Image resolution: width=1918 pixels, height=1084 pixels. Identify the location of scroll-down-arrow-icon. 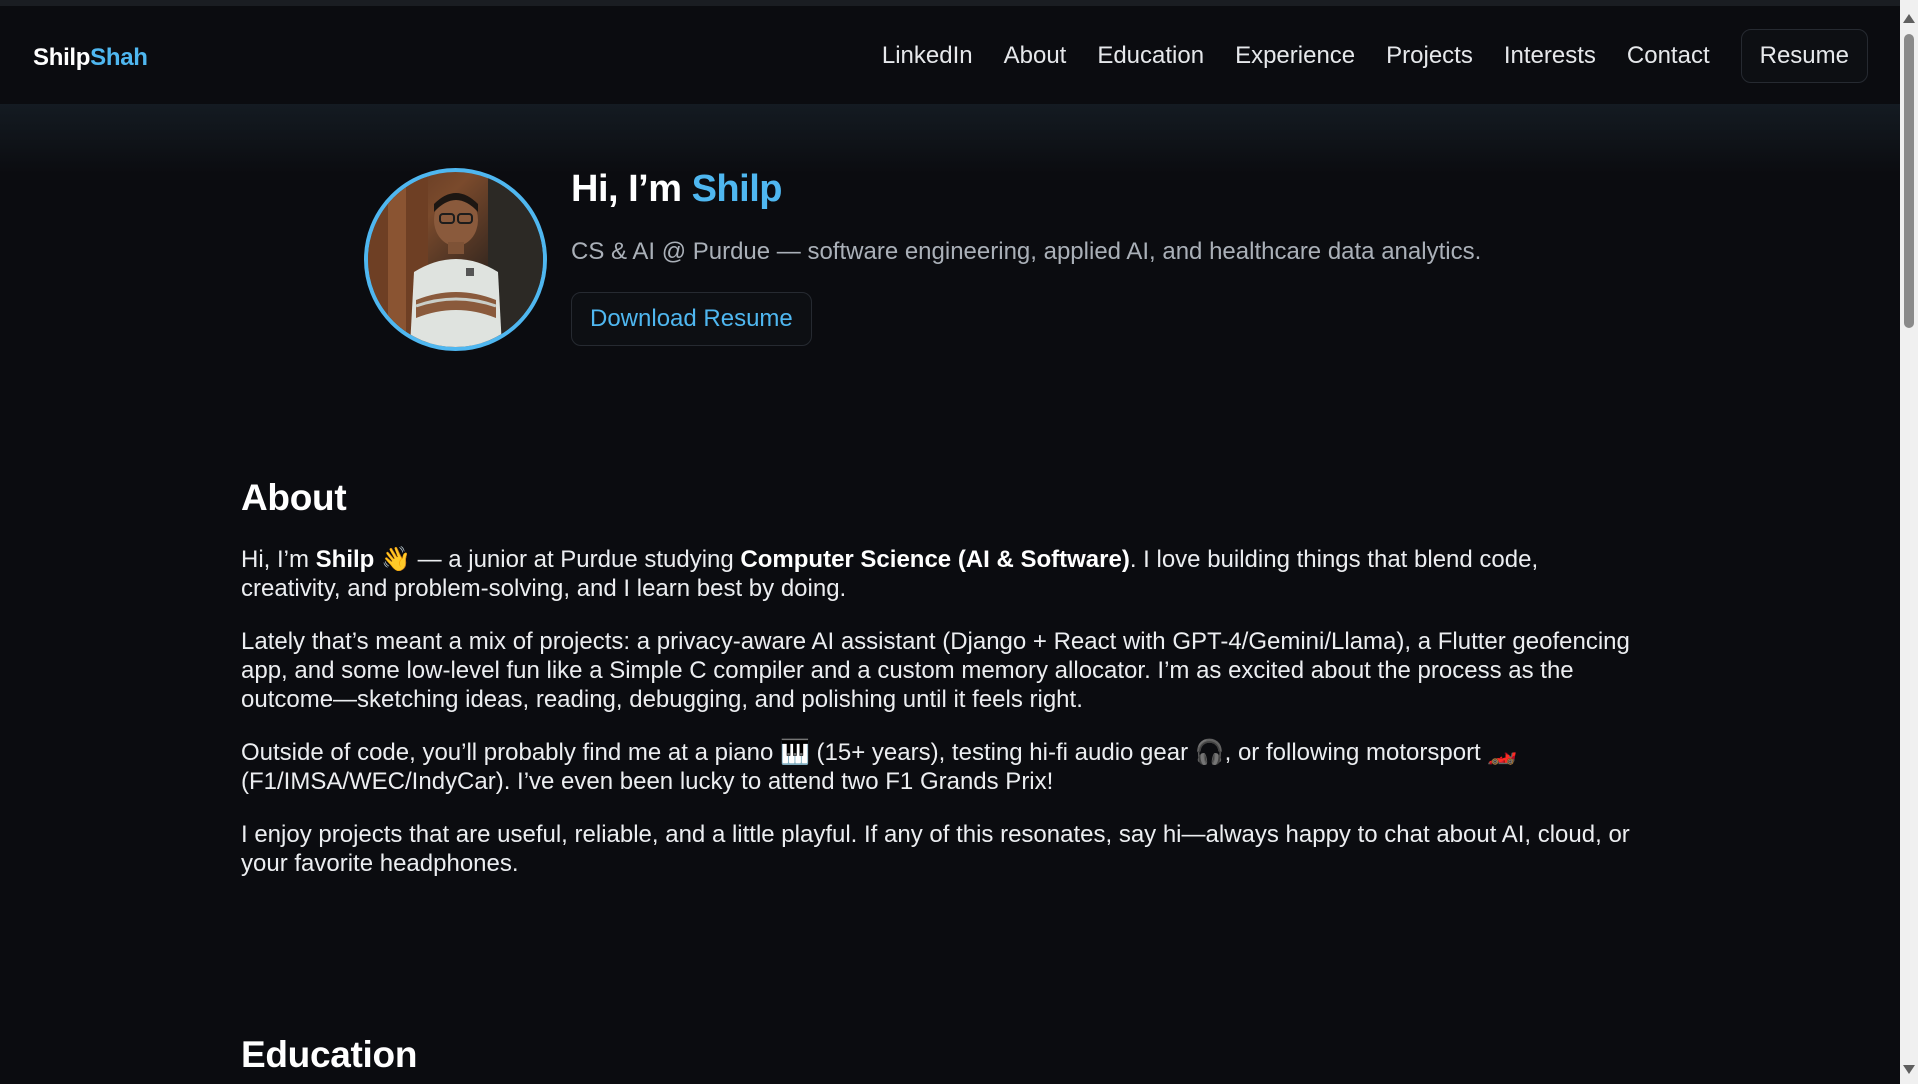
(1909, 1069).